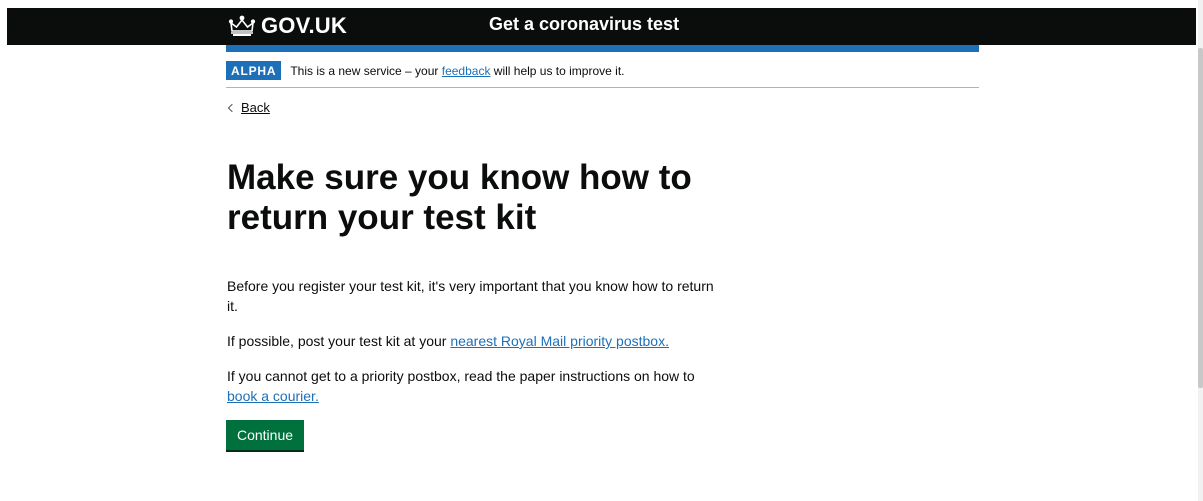  I want to click on header-blue-bar, so click(602, 48).